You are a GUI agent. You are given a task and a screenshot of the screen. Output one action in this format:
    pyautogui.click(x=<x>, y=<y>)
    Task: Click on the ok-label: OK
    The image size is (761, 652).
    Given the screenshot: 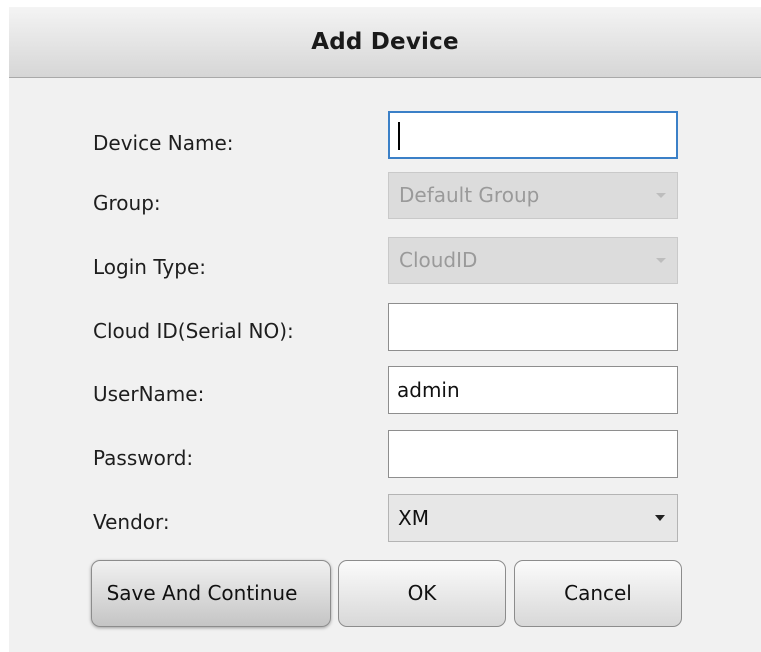 What is the action you would take?
    pyautogui.click(x=422, y=593)
    